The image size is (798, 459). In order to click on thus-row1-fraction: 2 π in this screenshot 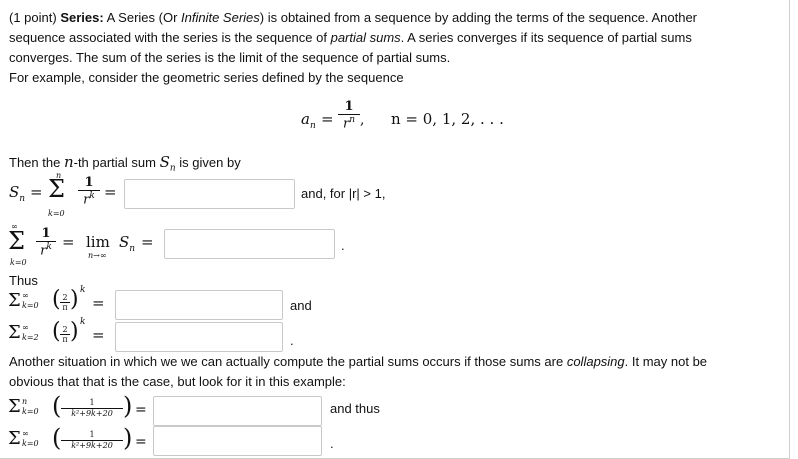, I will do `click(65, 302)`.